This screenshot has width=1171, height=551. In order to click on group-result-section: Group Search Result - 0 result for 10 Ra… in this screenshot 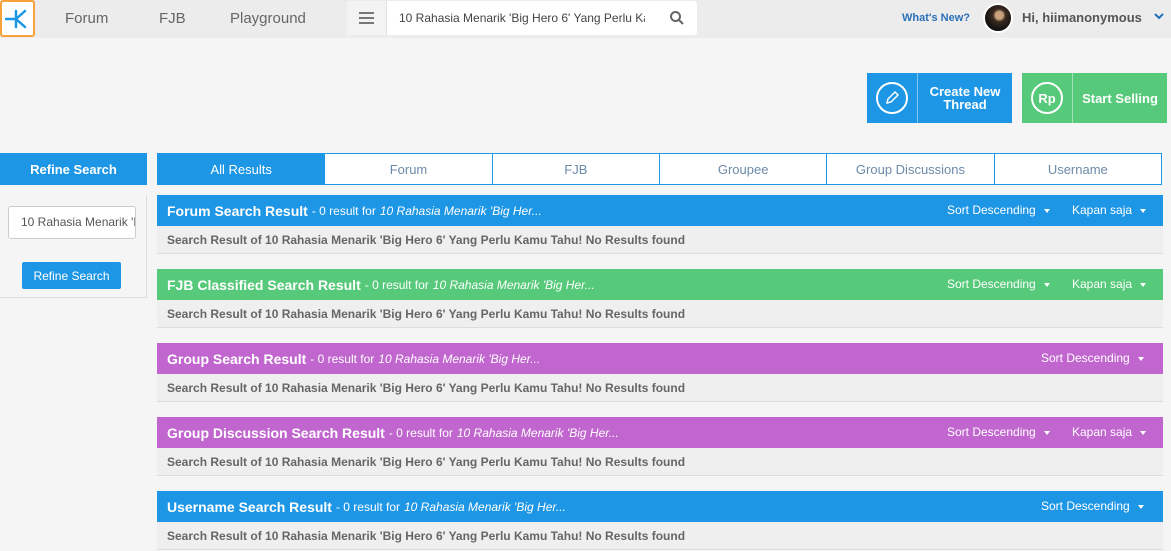, I will do `click(660, 372)`.